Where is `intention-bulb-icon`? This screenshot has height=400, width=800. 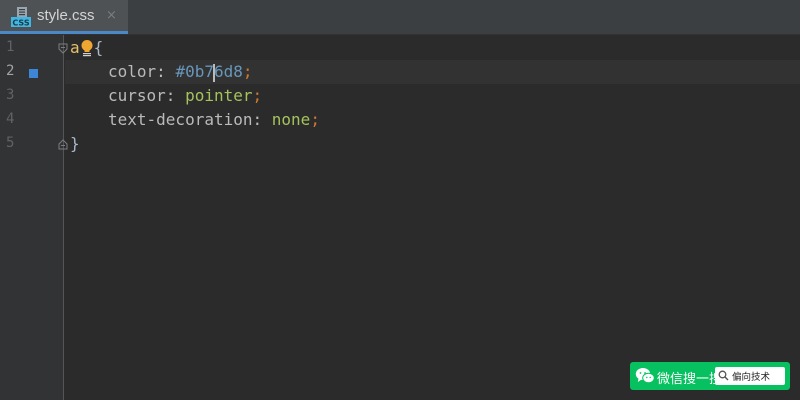
intention-bulb-icon is located at coordinates (87, 48).